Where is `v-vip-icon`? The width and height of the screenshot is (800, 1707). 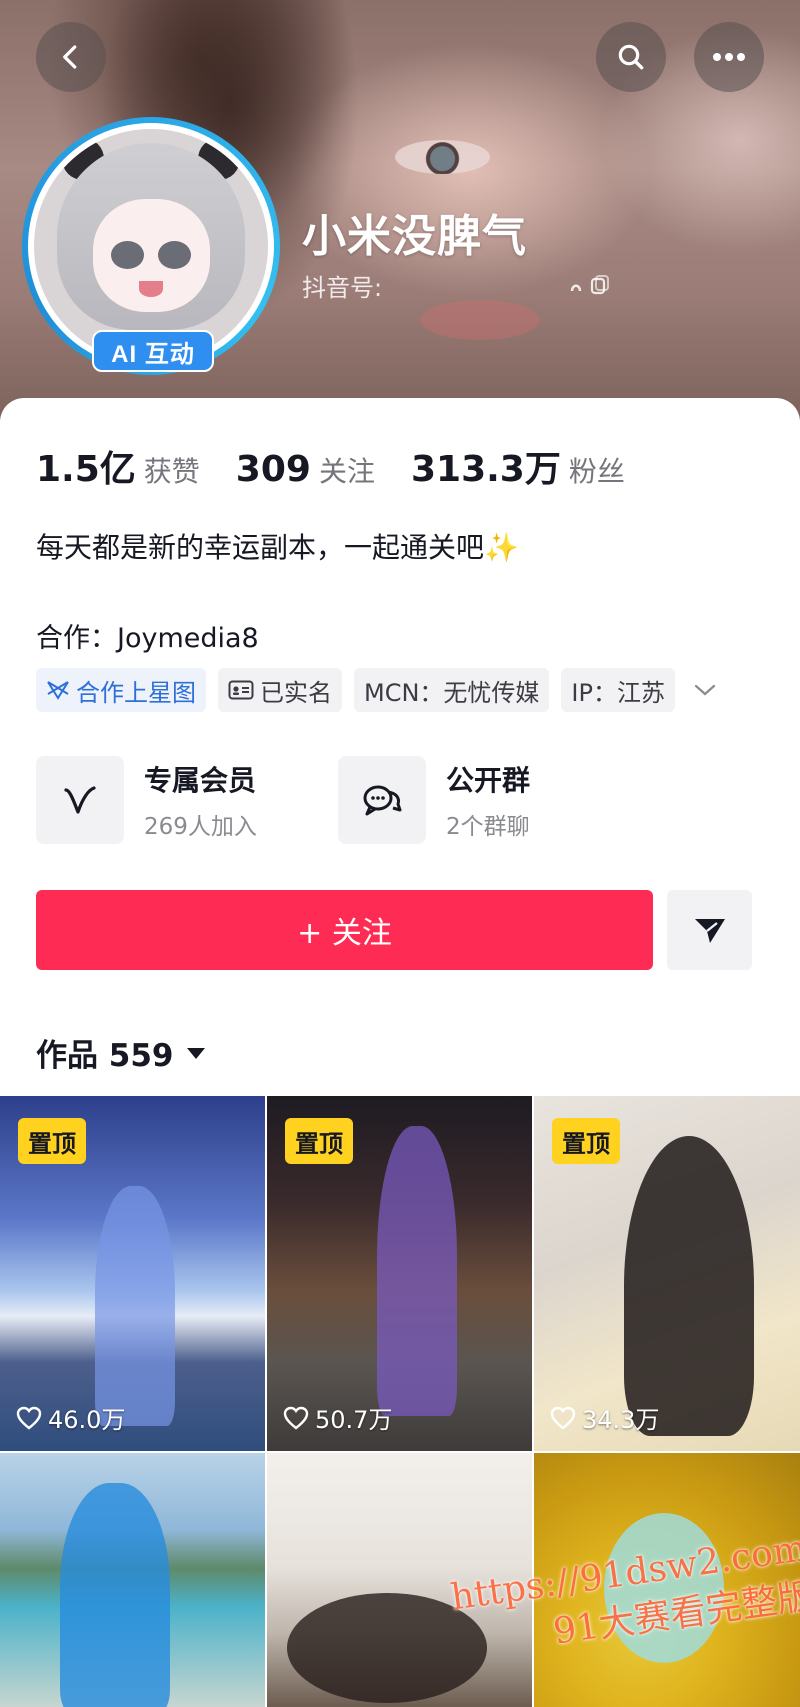
v-vip-icon is located at coordinates (80, 800).